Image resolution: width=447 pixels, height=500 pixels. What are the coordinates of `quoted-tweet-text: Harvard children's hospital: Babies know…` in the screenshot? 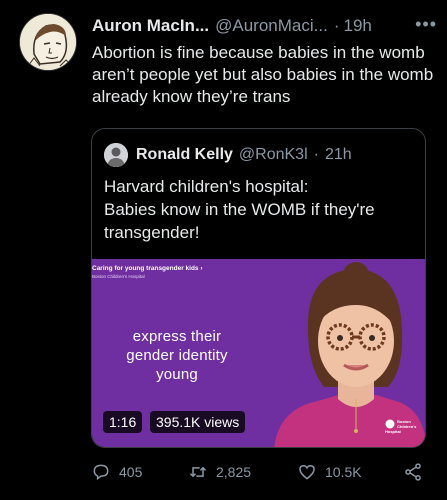 It's located at (260, 209).